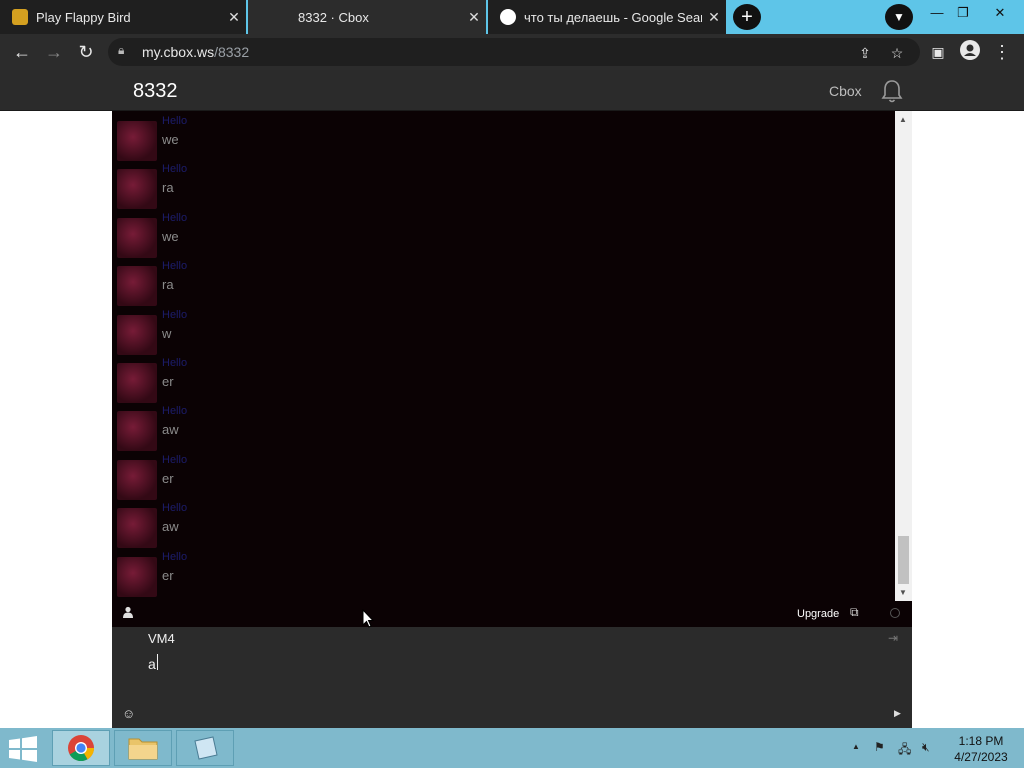 The height and width of the screenshot is (770, 1024). I want to click on tab-cbox: 8332 · Cbox ✕, so click(367, 17).